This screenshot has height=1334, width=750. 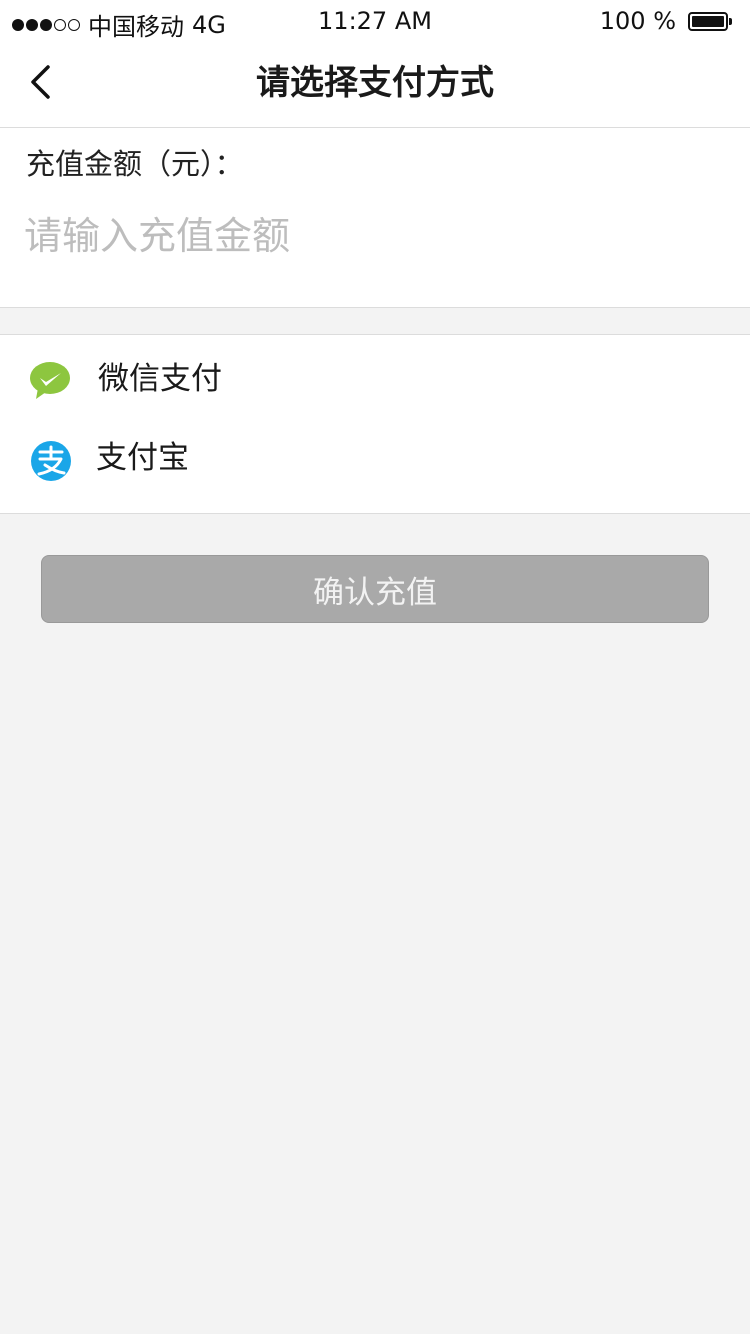 I want to click on wechat-icon, so click(x=50, y=380).